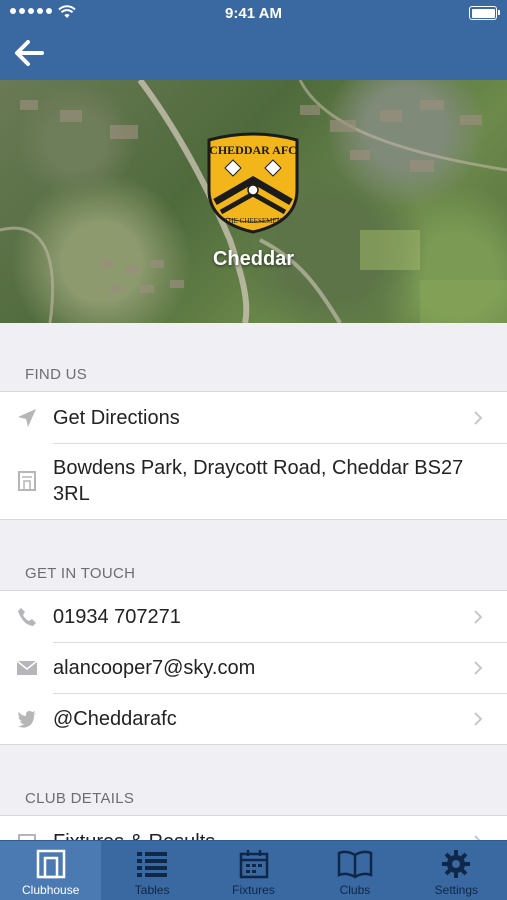 The width and height of the screenshot is (507, 900). I want to click on back-button, so click(30, 53).